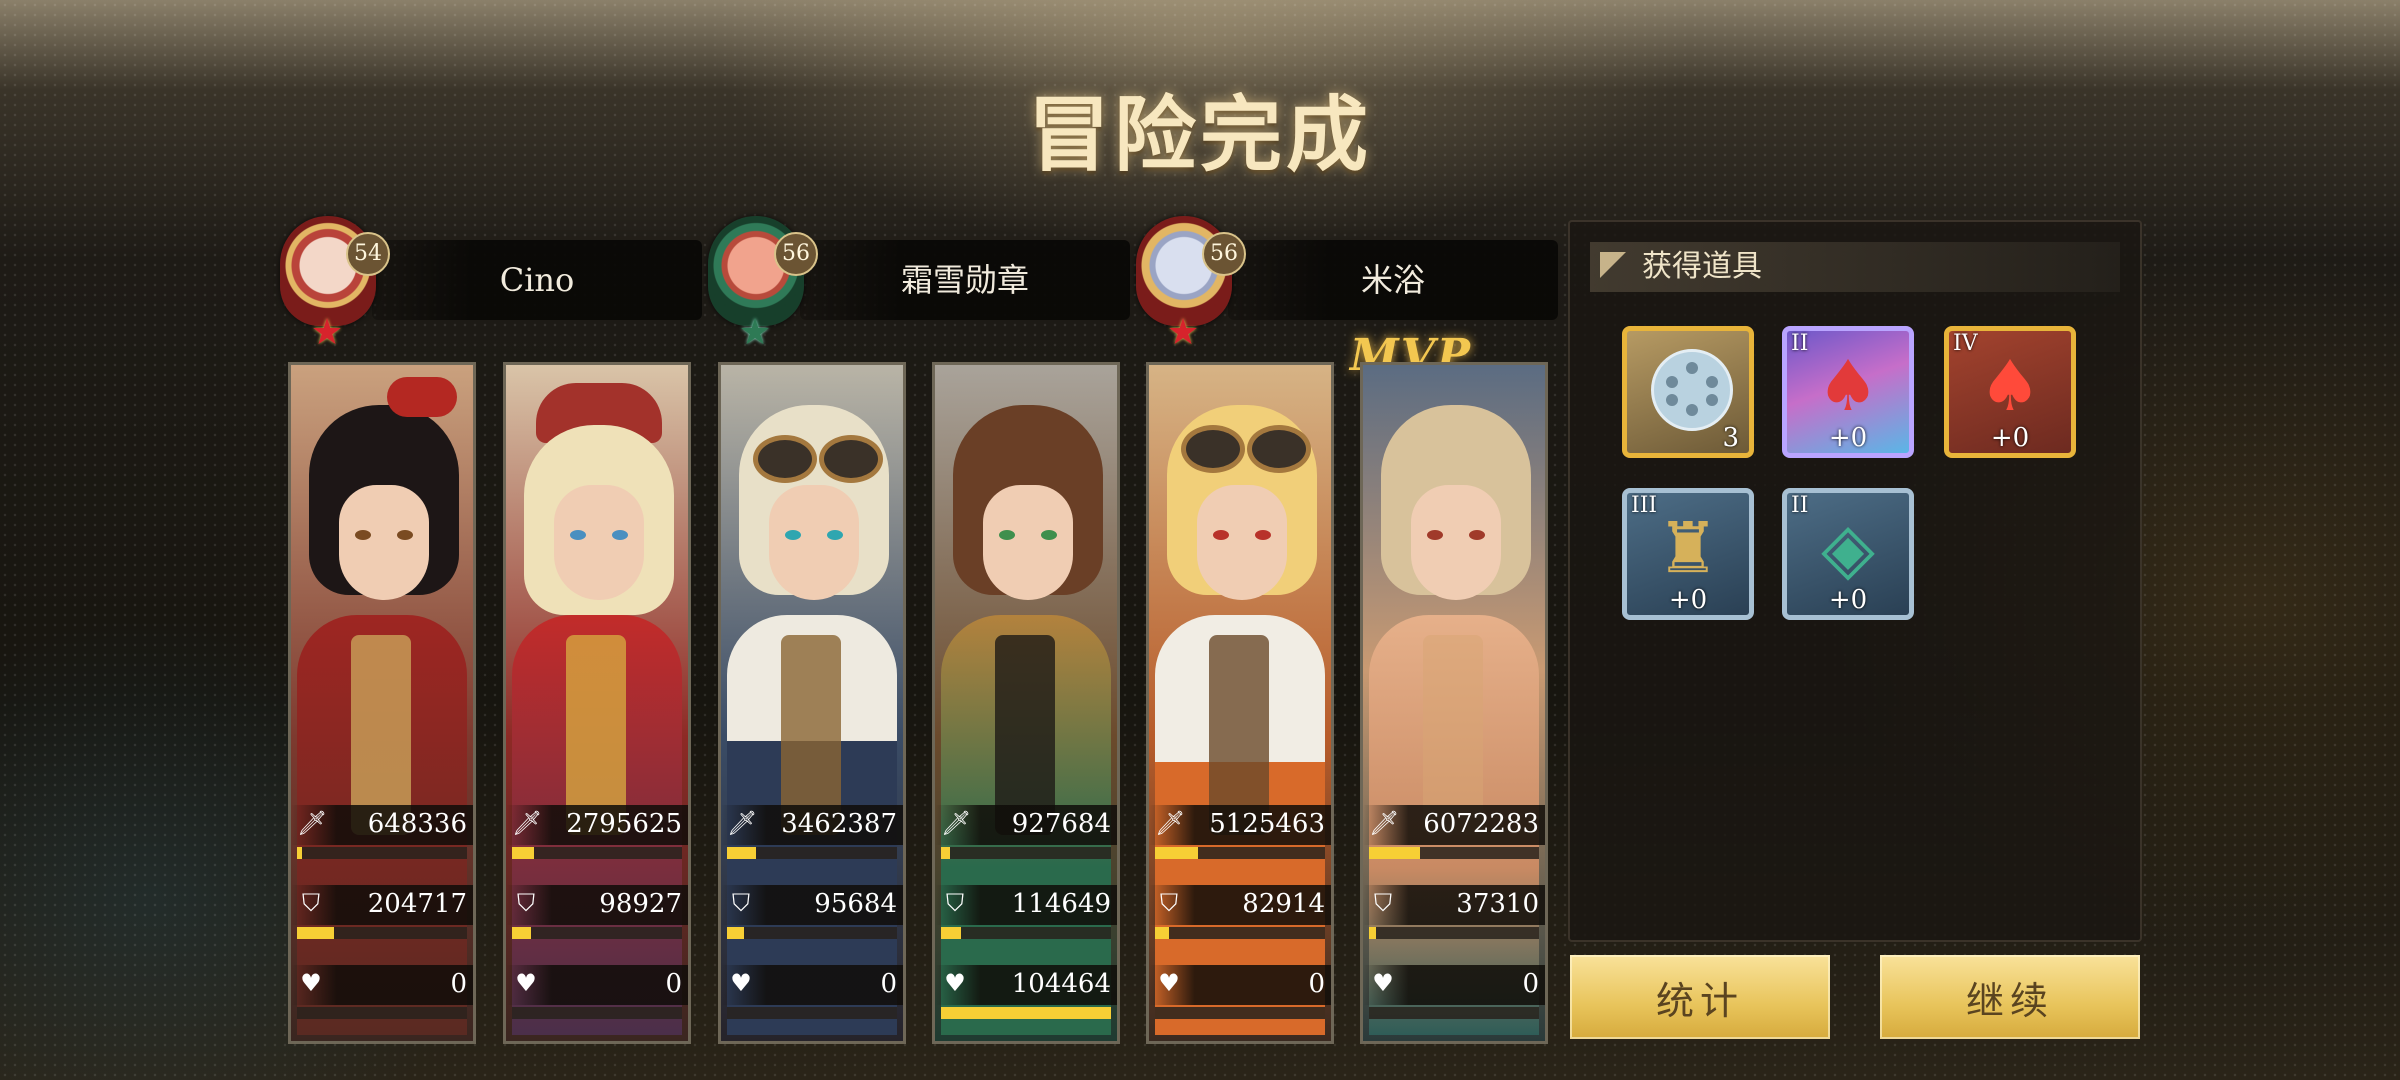  I want to click on defense-stat: ⛉ 204717, so click(382, 925).